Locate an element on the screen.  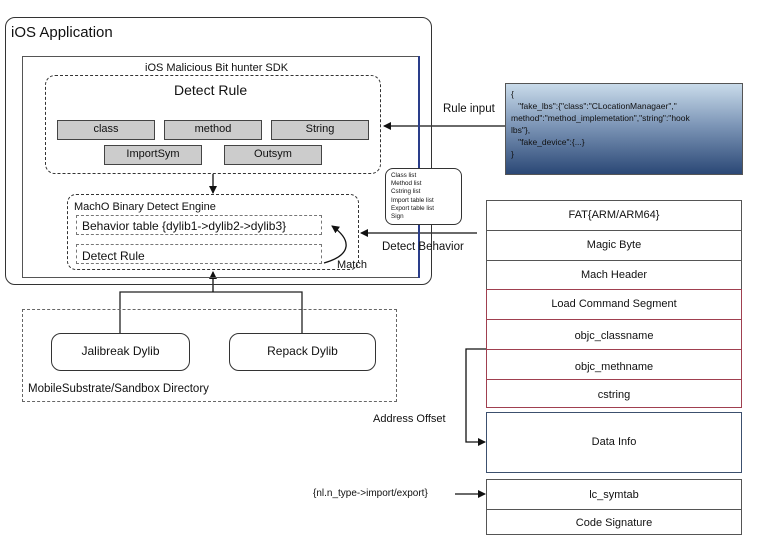
segment-objc-classname: objc_classname is located at coordinates (614, 334).